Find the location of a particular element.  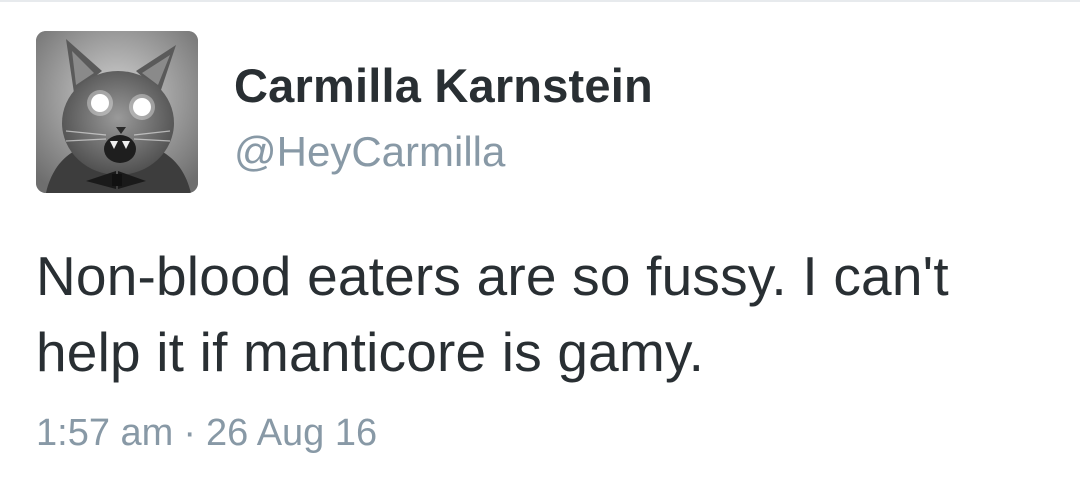

tweet-time: 1:57 am is located at coordinates (105, 433).